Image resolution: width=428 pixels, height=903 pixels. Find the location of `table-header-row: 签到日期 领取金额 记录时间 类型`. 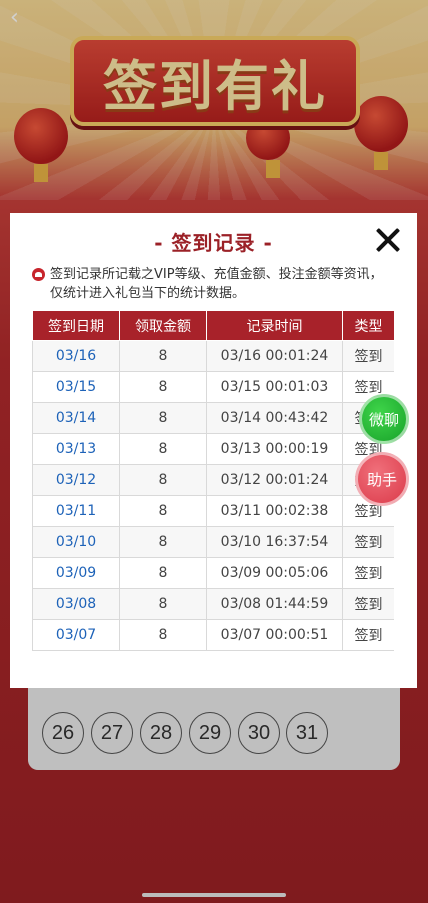

table-header-row: 签到日期 领取金额 记录时间 类型 is located at coordinates (213, 325).